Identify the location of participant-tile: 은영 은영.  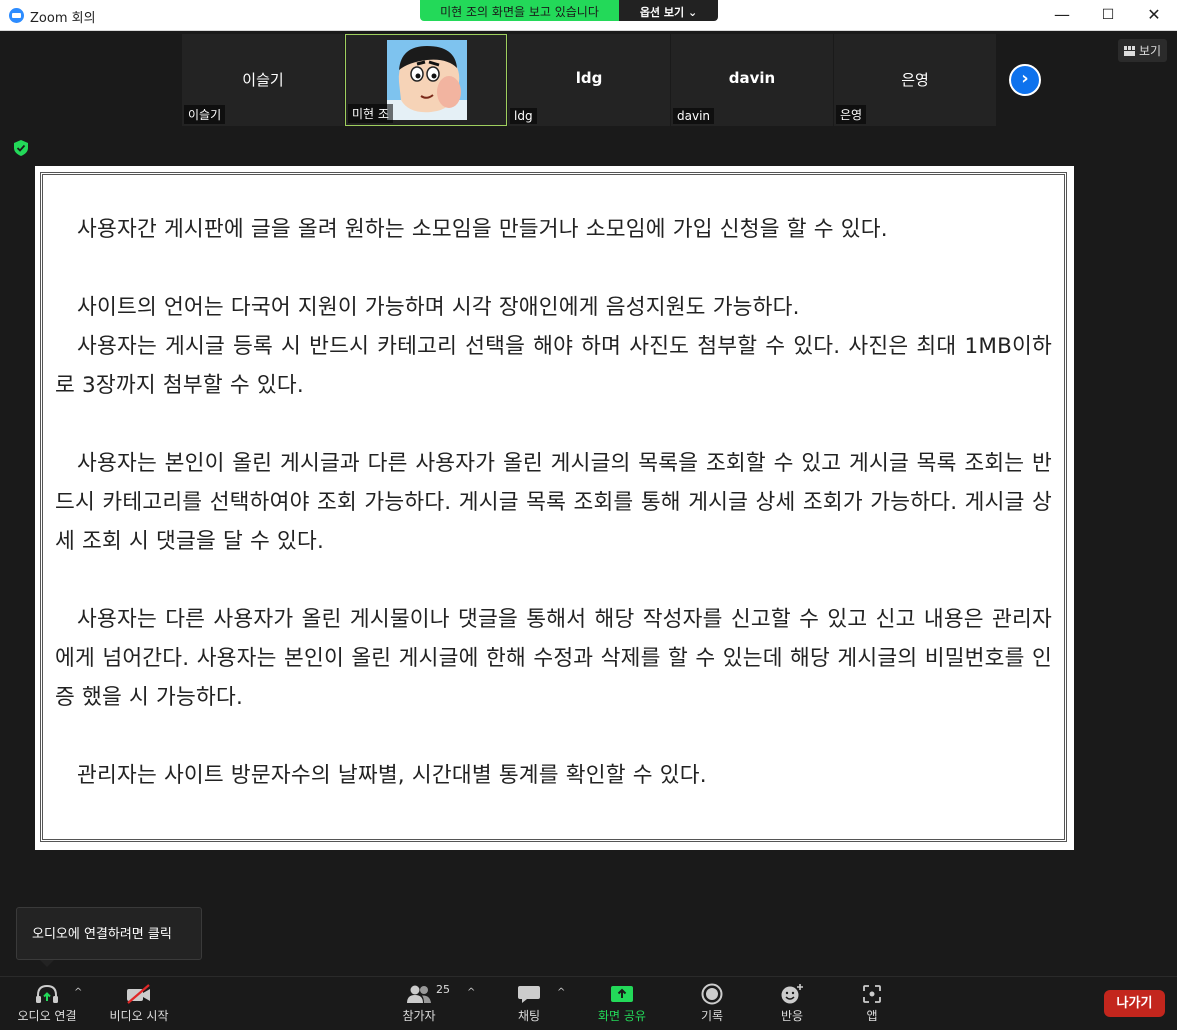
(915, 80).